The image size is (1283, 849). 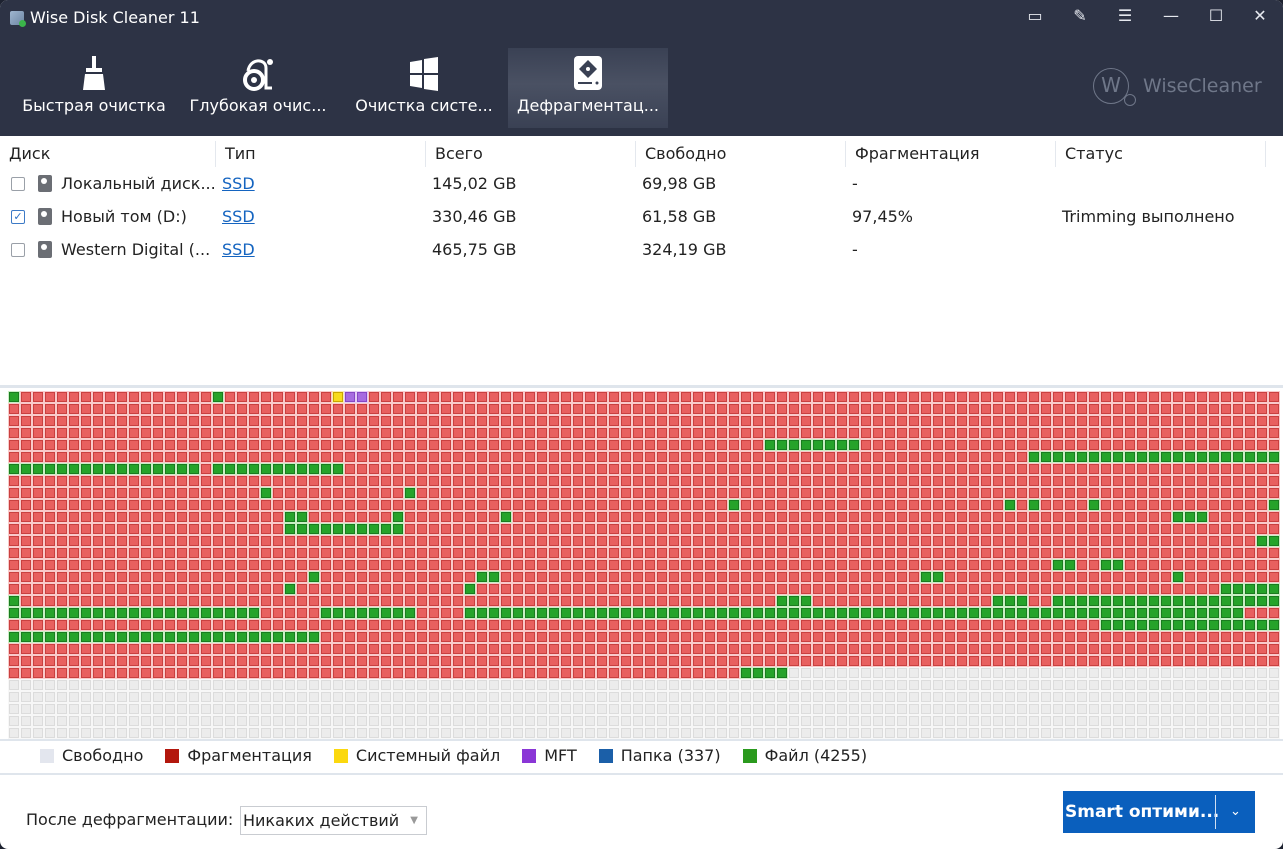 I want to click on column-header-fragmentation: Фрагментация, so click(x=951, y=154).